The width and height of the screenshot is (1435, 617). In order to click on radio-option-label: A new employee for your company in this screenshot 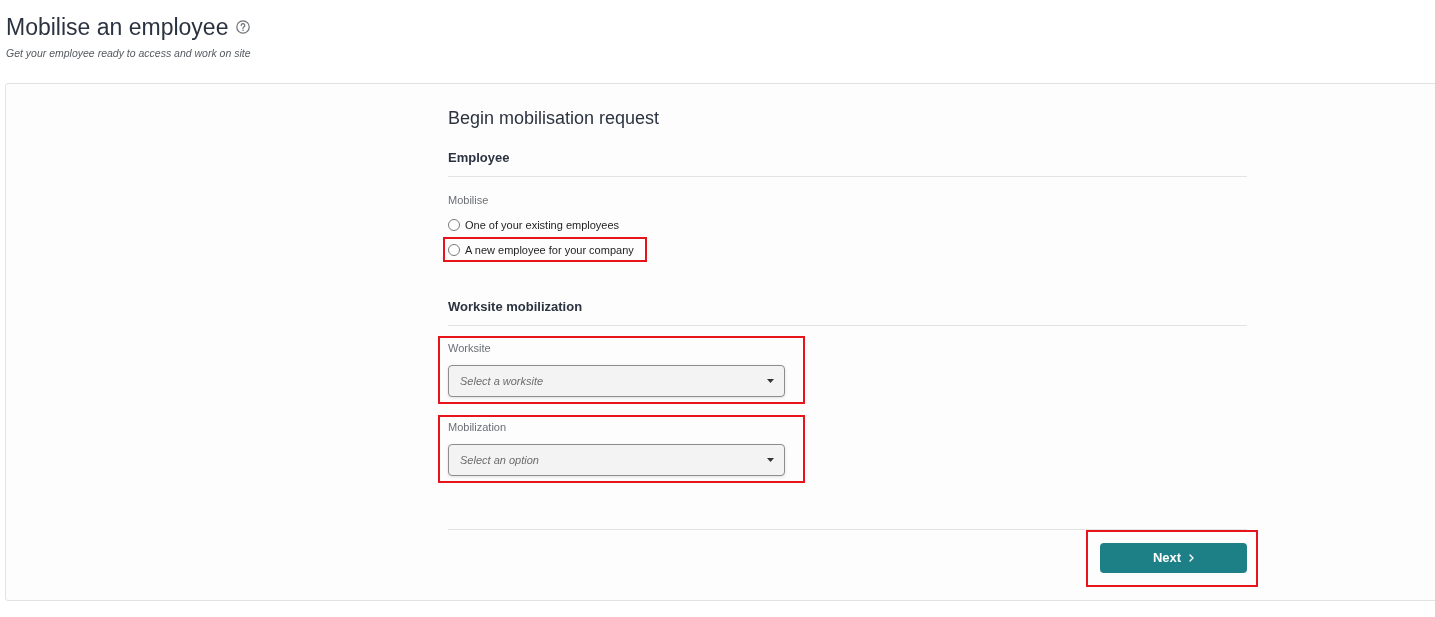, I will do `click(549, 249)`.